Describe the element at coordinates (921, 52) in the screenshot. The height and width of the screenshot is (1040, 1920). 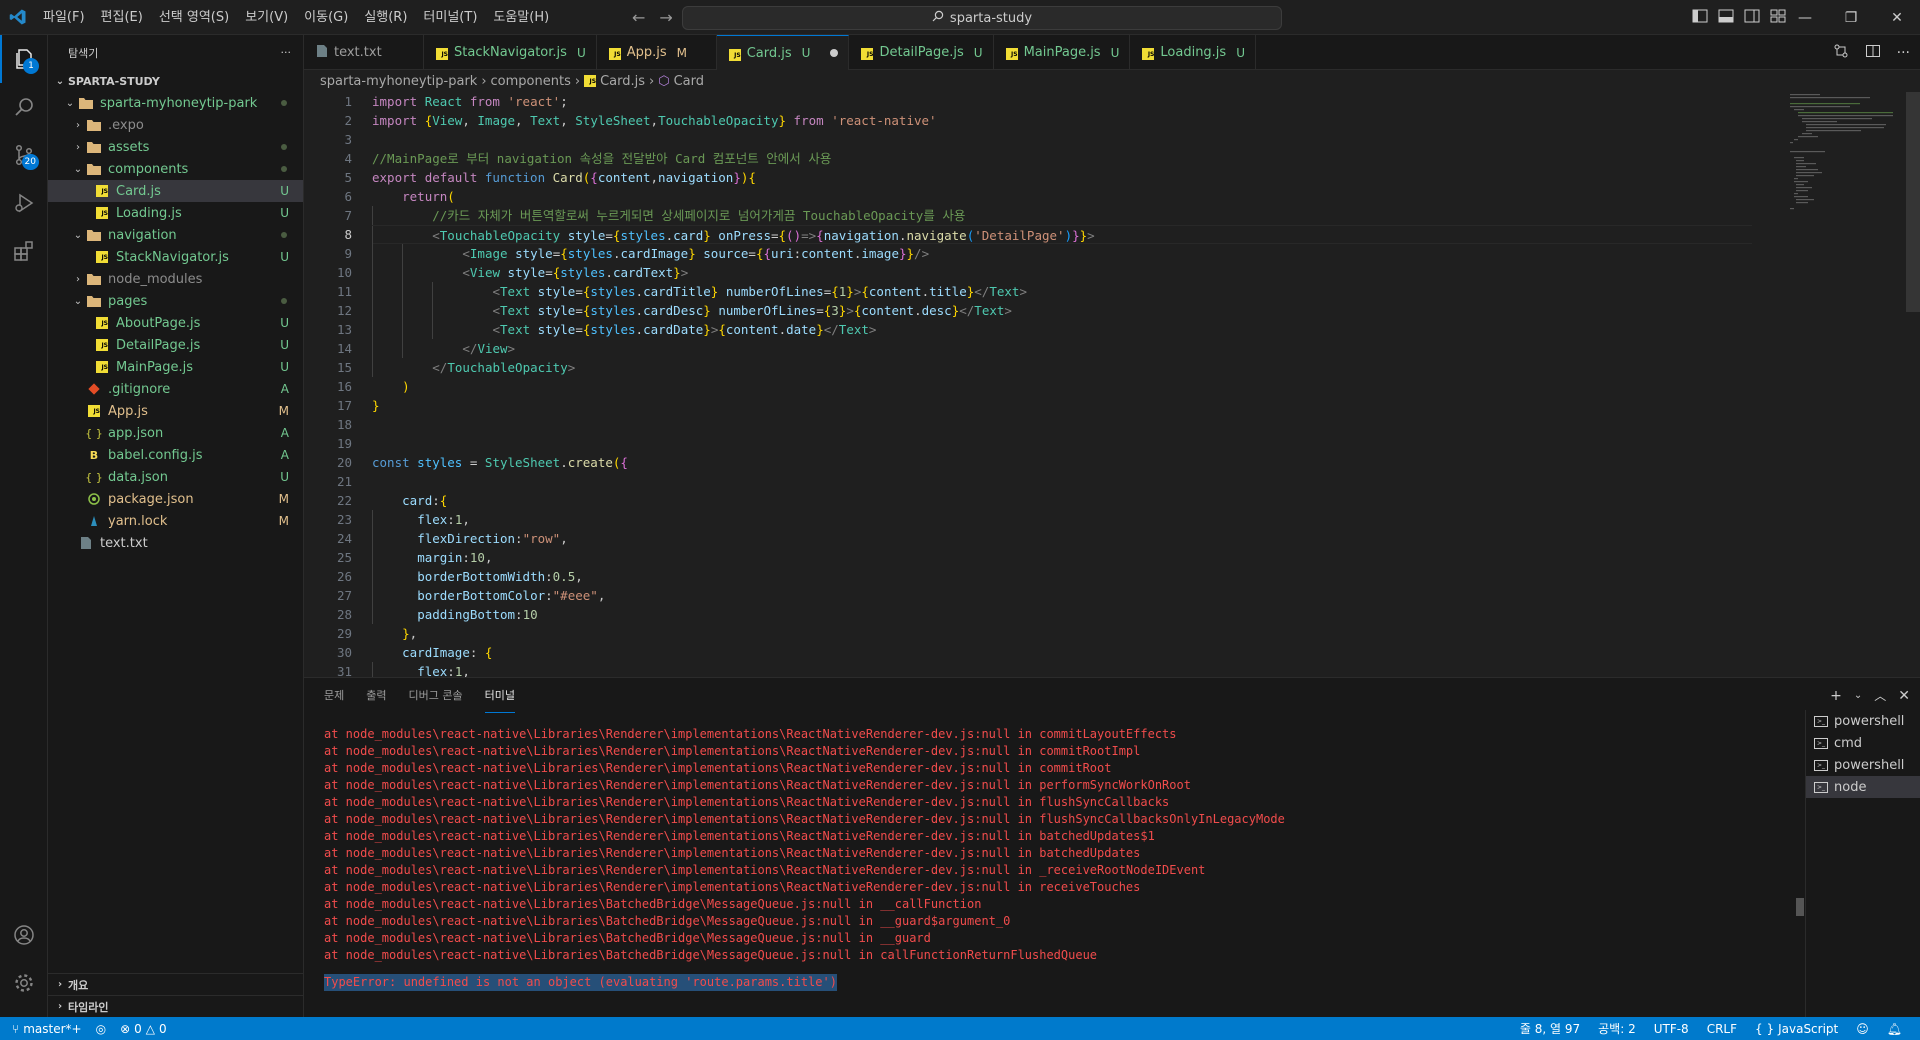
I see `editor-tab: DetailPage.js U` at that location.